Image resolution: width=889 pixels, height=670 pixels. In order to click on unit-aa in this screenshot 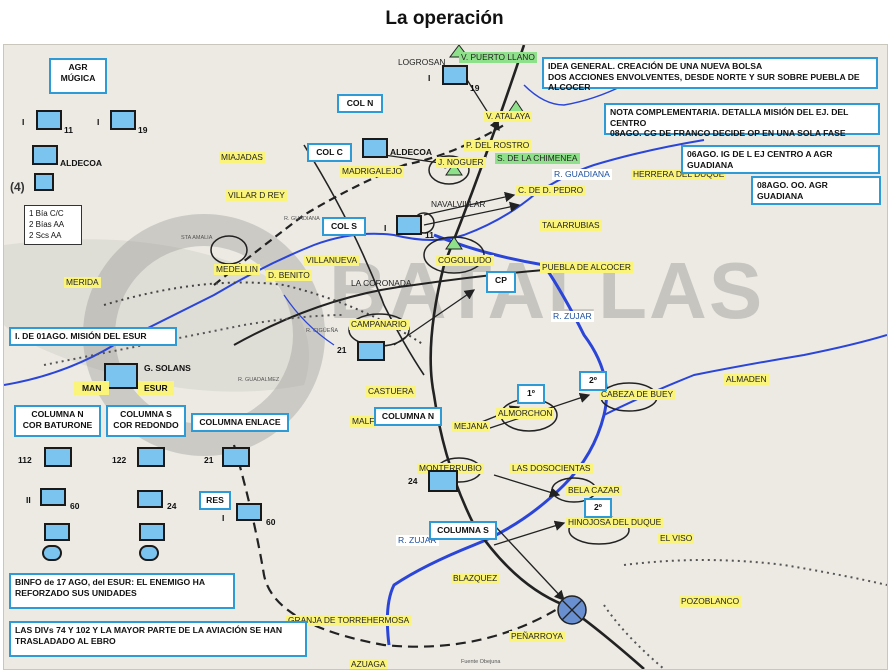, I will do `click(44, 182)`.